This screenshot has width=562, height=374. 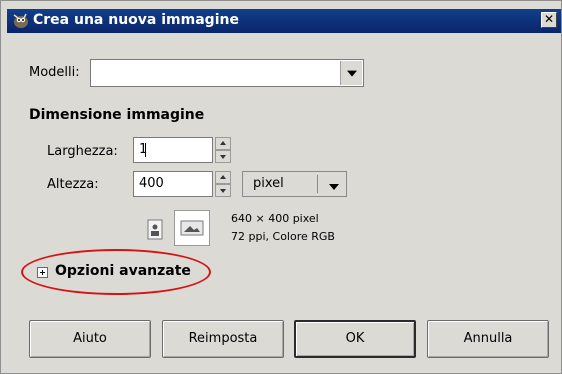 What do you see at coordinates (283, 236) in the screenshot?
I see `image-resolution-info: 72 ppi, Colore RGB` at bounding box center [283, 236].